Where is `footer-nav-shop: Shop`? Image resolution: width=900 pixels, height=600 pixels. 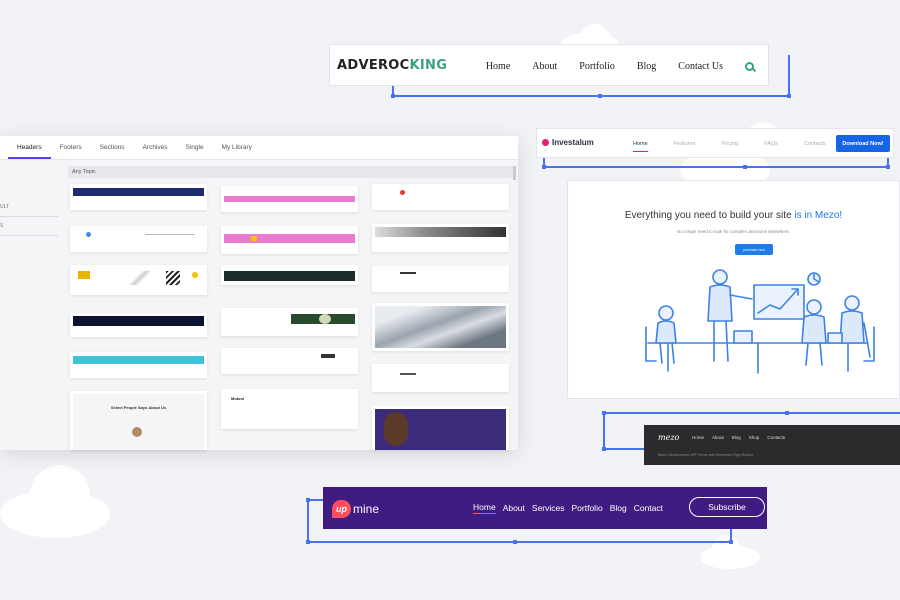 footer-nav-shop: Shop is located at coordinates (754, 437).